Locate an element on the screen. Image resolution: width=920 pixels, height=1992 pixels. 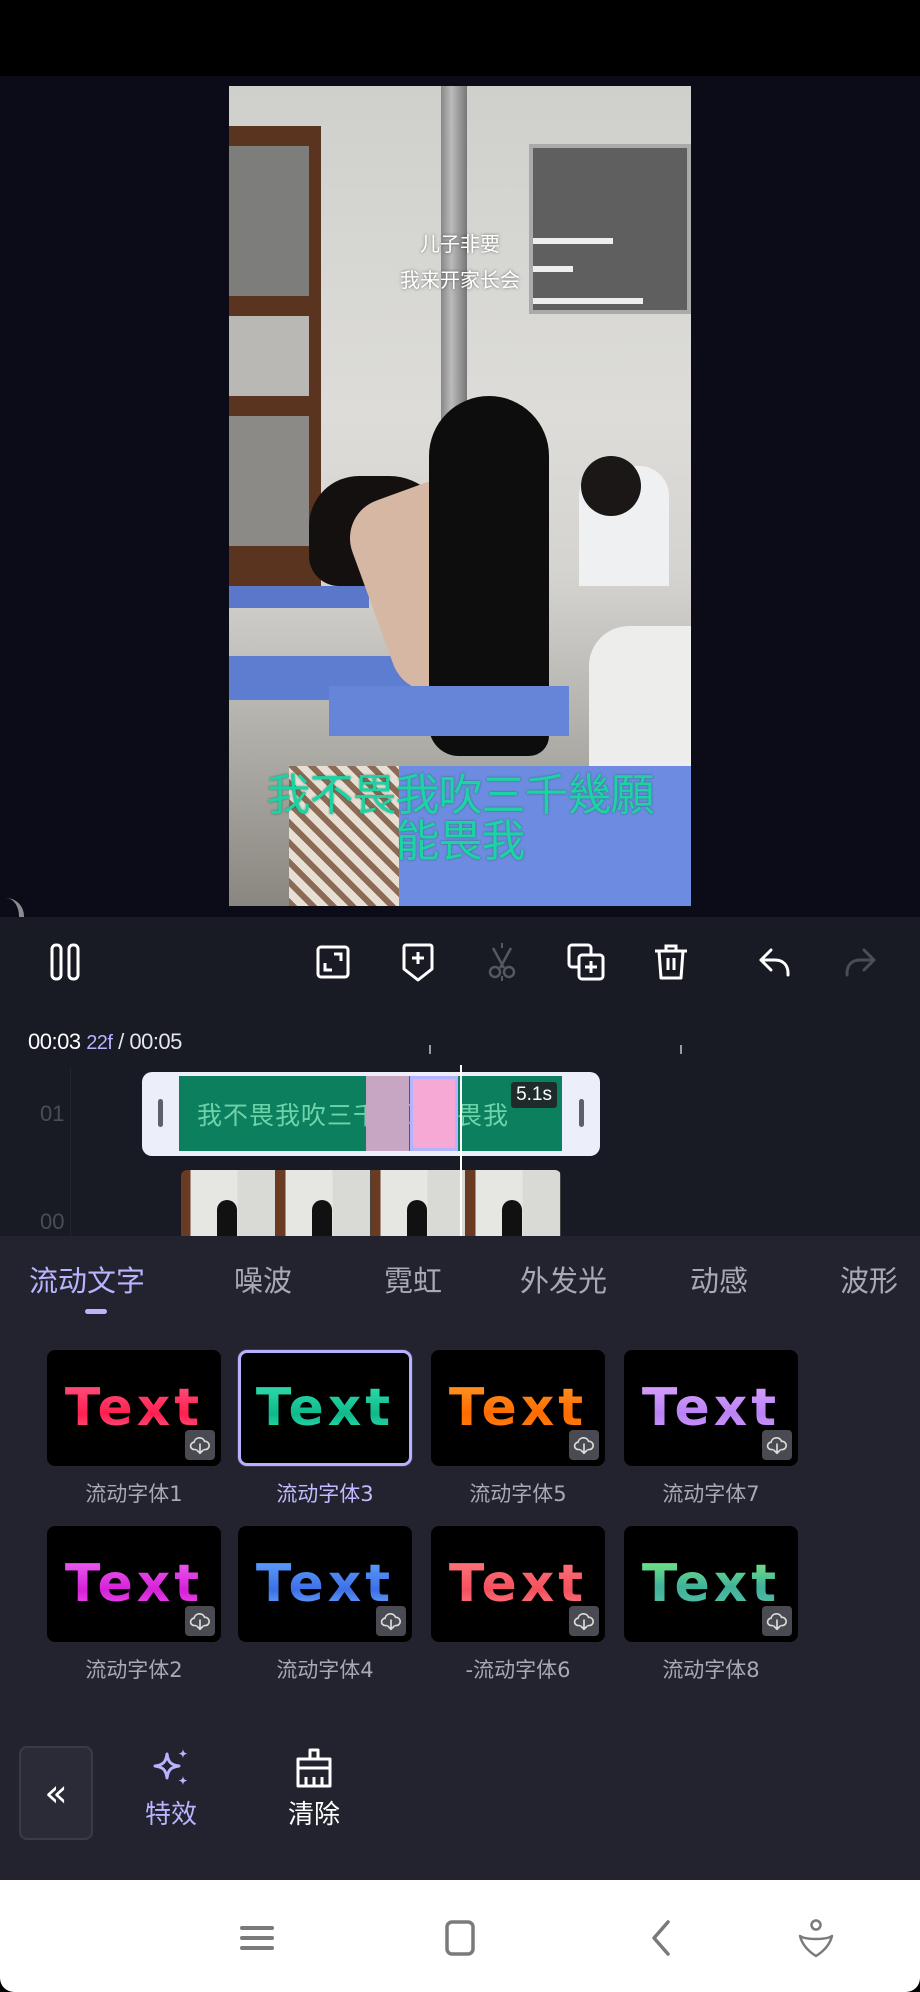
font-style-card: Text 流动字体3 is located at coordinates (325, 1428).